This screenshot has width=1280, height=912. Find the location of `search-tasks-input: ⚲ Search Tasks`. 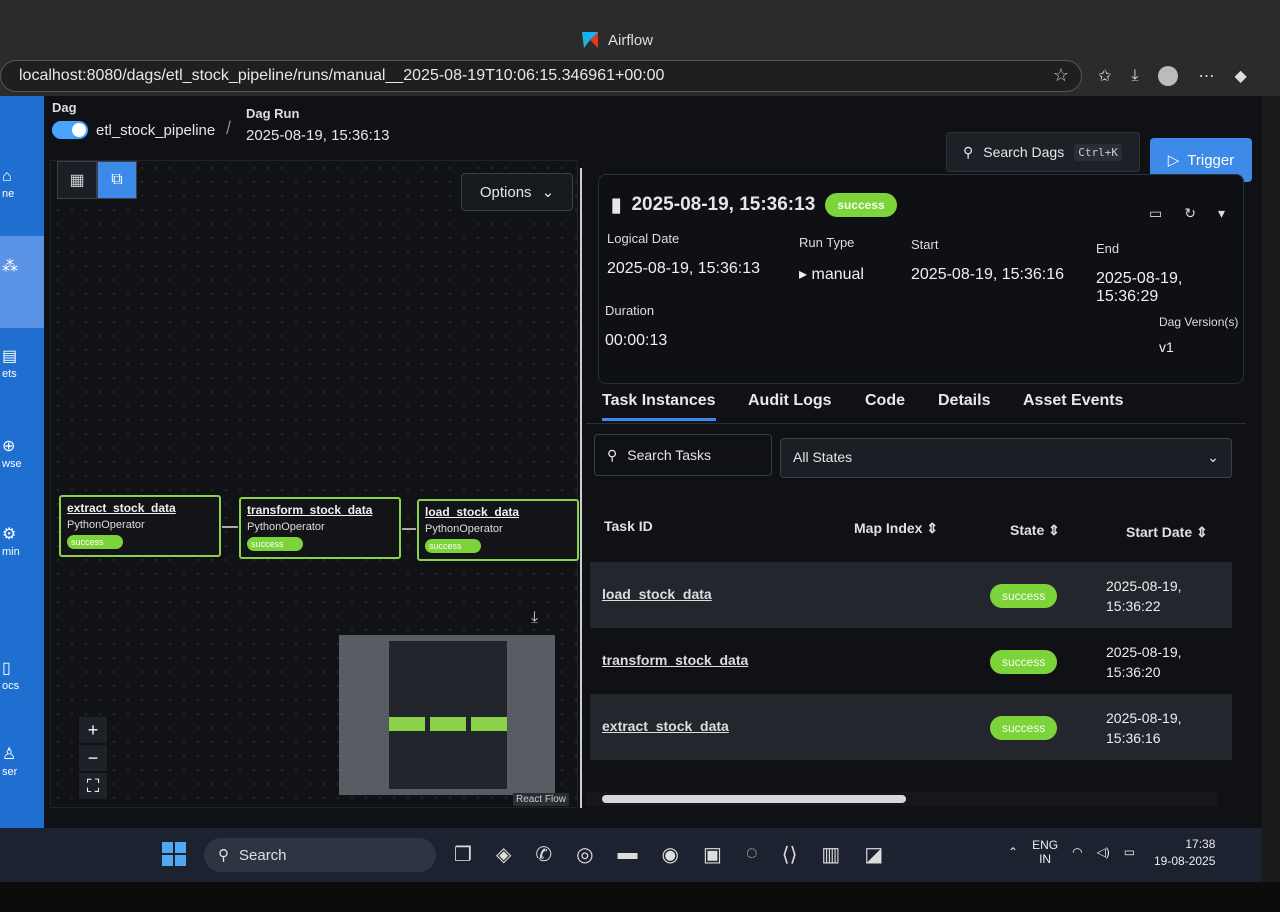

search-tasks-input: ⚲ Search Tasks is located at coordinates (683, 455).